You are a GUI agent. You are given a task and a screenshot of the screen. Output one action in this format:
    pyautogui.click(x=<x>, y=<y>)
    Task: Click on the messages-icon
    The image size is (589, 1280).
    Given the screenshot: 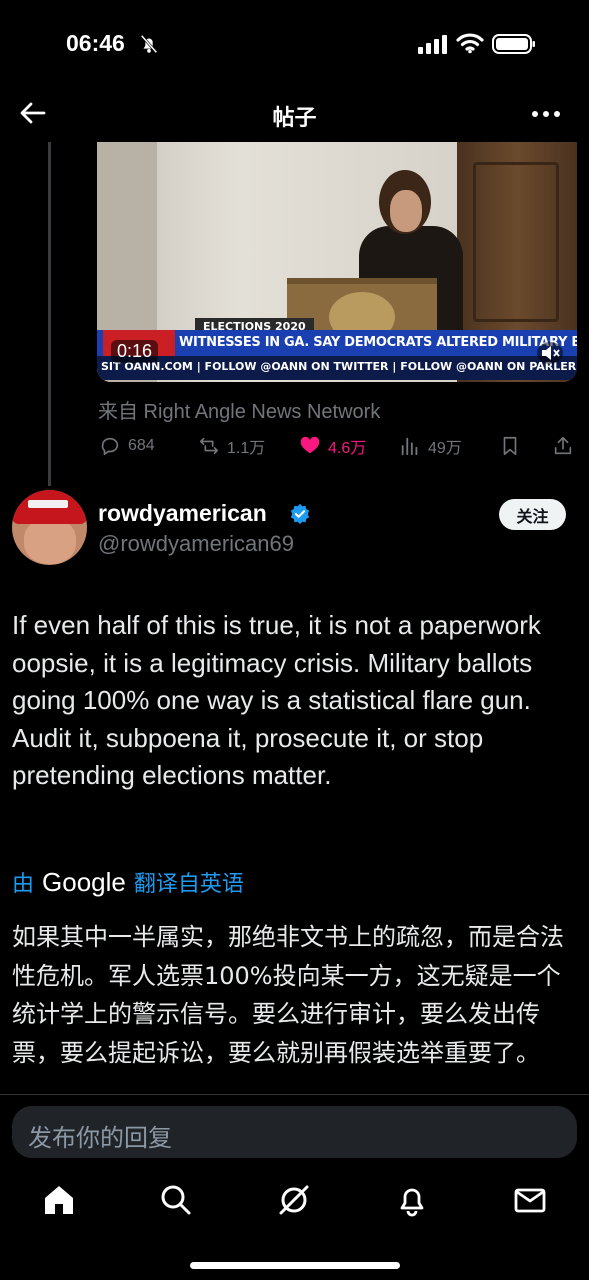 What is the action you would take?
    pyautogui.click(x=530, y=1200)
    